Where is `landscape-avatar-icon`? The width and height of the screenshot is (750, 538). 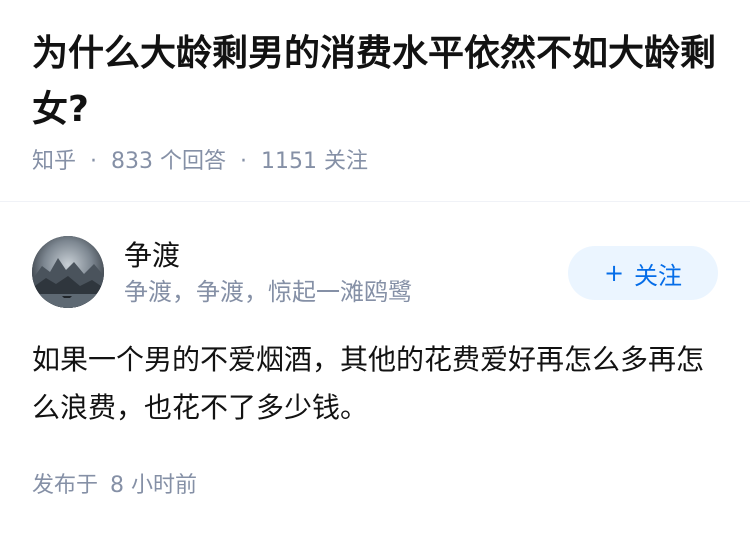
landscape-avatar-icon is located at coordinates (68, 272).